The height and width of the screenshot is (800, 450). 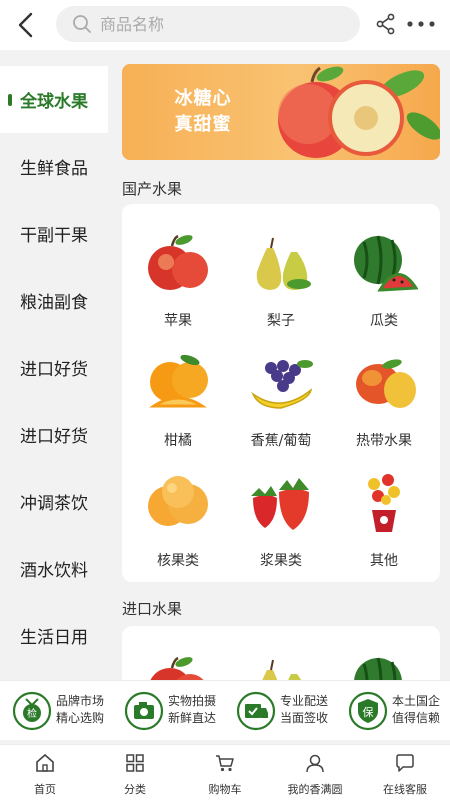 I want to click on sidebar-item-label: 干副干果, so click(x=54, y=236).